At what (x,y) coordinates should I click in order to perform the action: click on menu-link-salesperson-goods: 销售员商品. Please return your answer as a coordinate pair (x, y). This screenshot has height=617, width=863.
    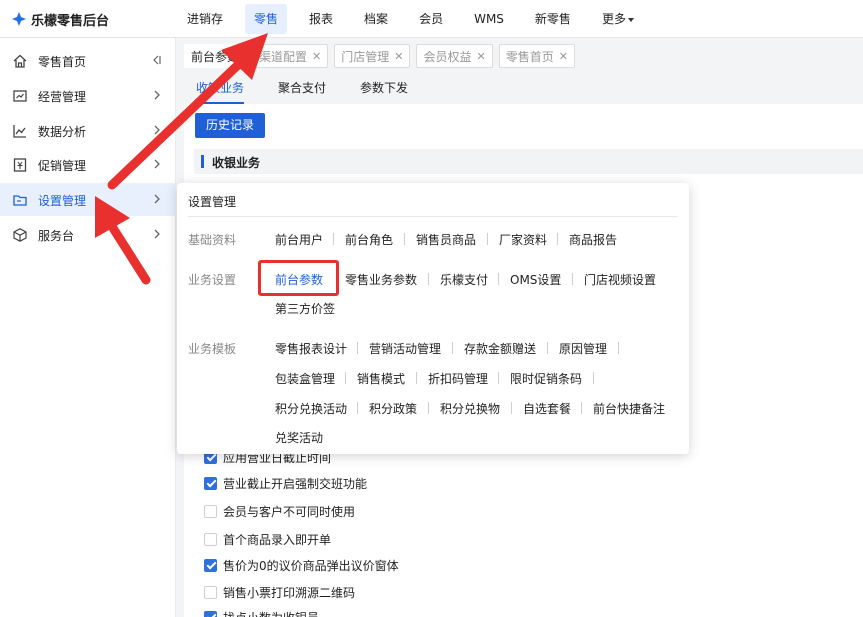
    Looking at the image, I should click on (446, 239).